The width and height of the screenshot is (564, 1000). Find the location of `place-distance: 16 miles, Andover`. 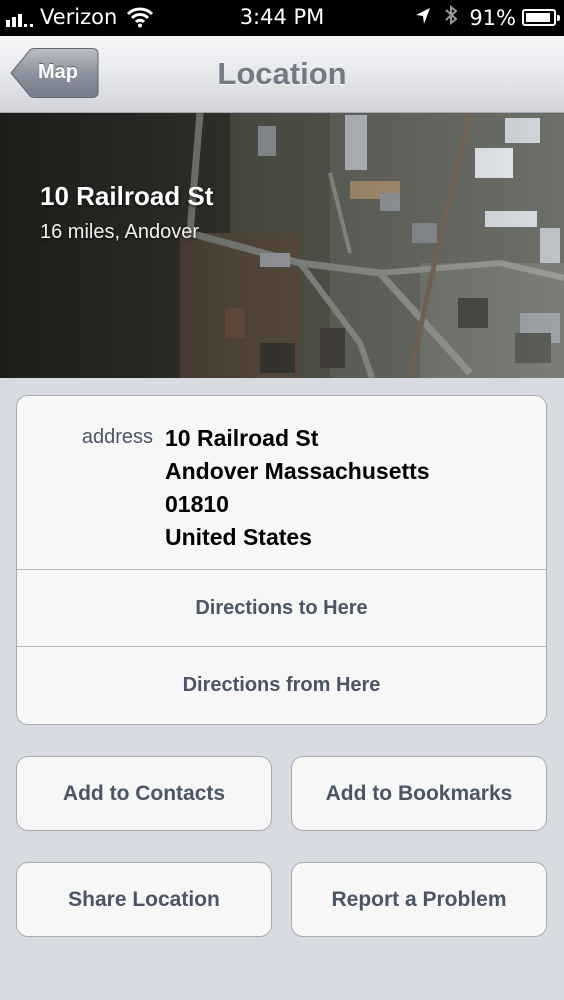

place-distance: 16 miles, Andover is located at coordinates (119, 232).